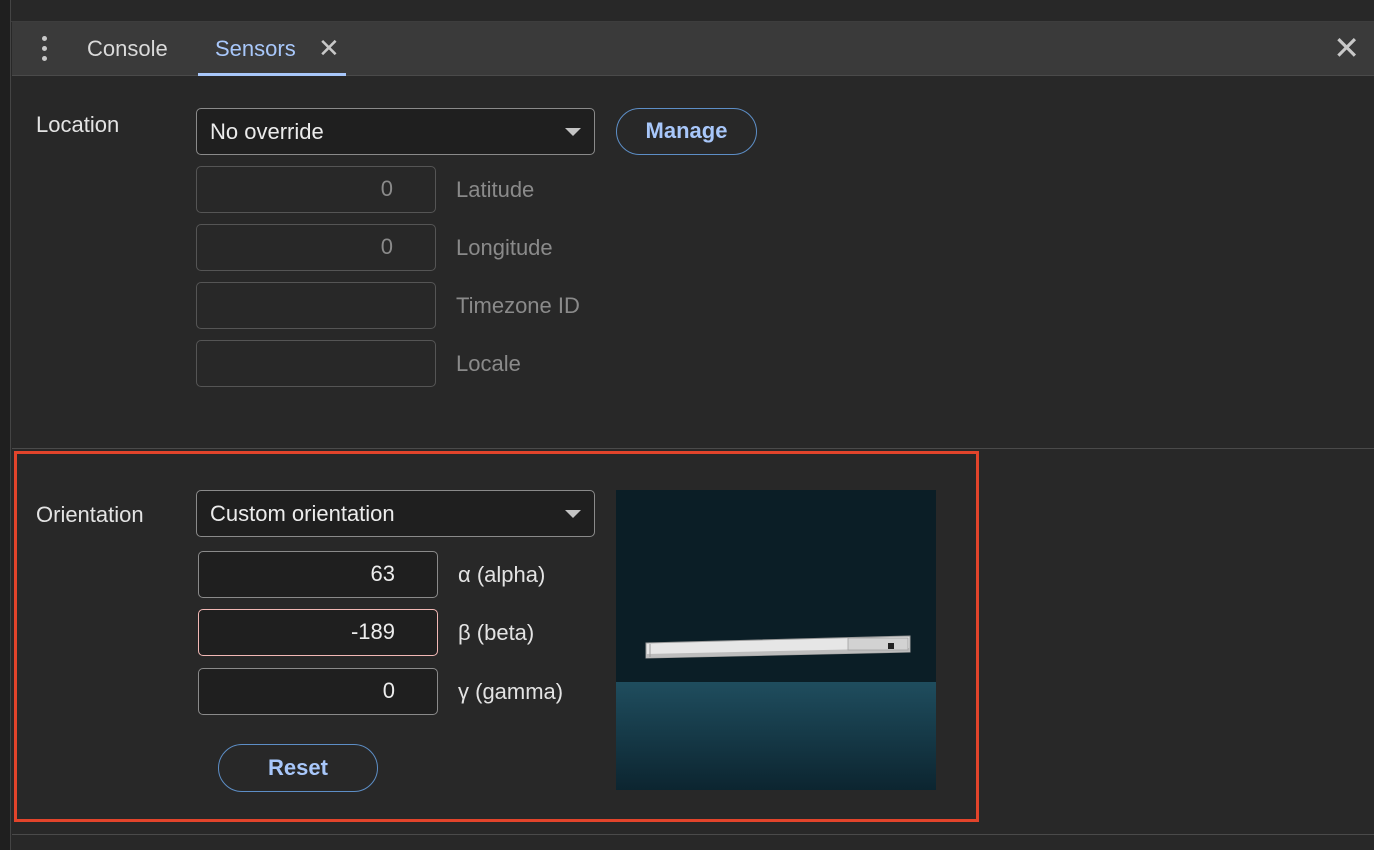 This screenshot has width=1374, height=850. I want to click on orientation-select-value: Custom orientation, so click(302, 513).